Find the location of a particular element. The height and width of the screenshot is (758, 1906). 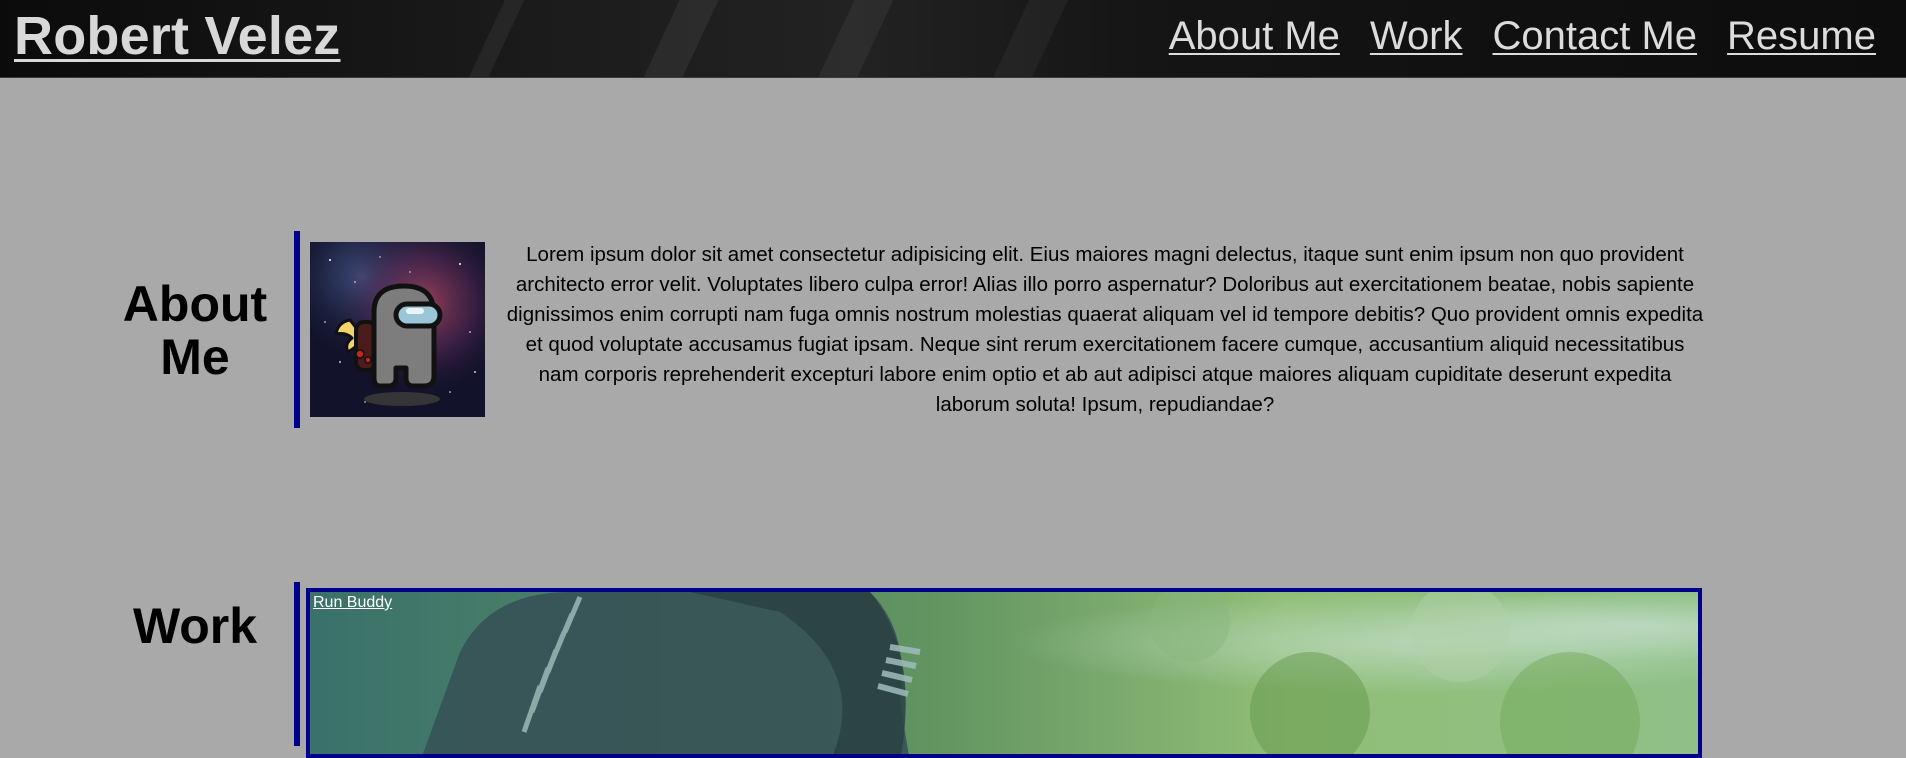

project-link-run-buddy: Run Buddy is located at coordinates (352, 603).